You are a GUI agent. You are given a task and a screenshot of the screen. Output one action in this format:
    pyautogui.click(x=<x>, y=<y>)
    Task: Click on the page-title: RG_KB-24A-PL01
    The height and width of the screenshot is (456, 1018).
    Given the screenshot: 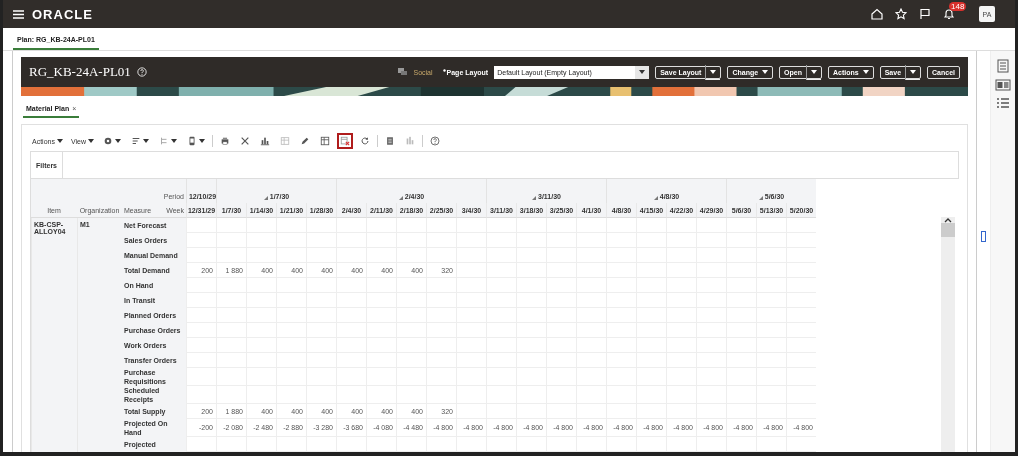 What is the action you would take?
    pyautogui.click(x=80, y=72)
    